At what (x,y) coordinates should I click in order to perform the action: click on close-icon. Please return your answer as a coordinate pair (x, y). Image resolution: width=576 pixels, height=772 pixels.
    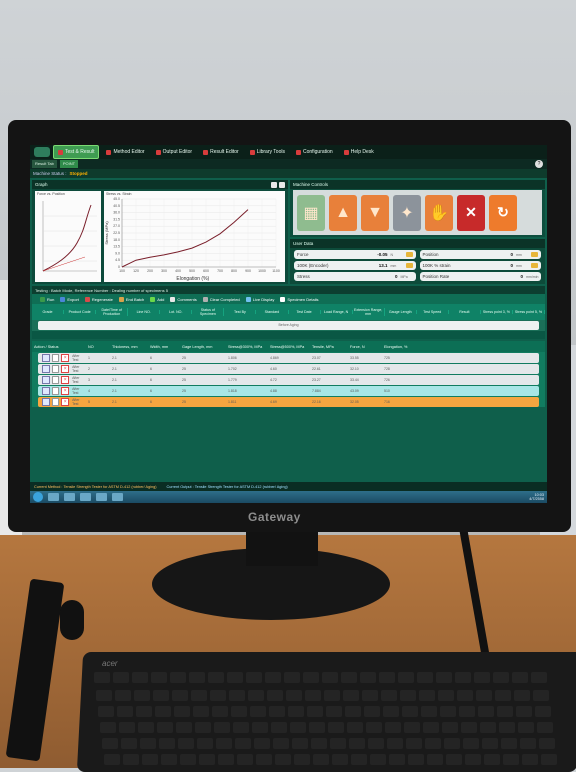
    Looking at the image, I should click on (282, 184).